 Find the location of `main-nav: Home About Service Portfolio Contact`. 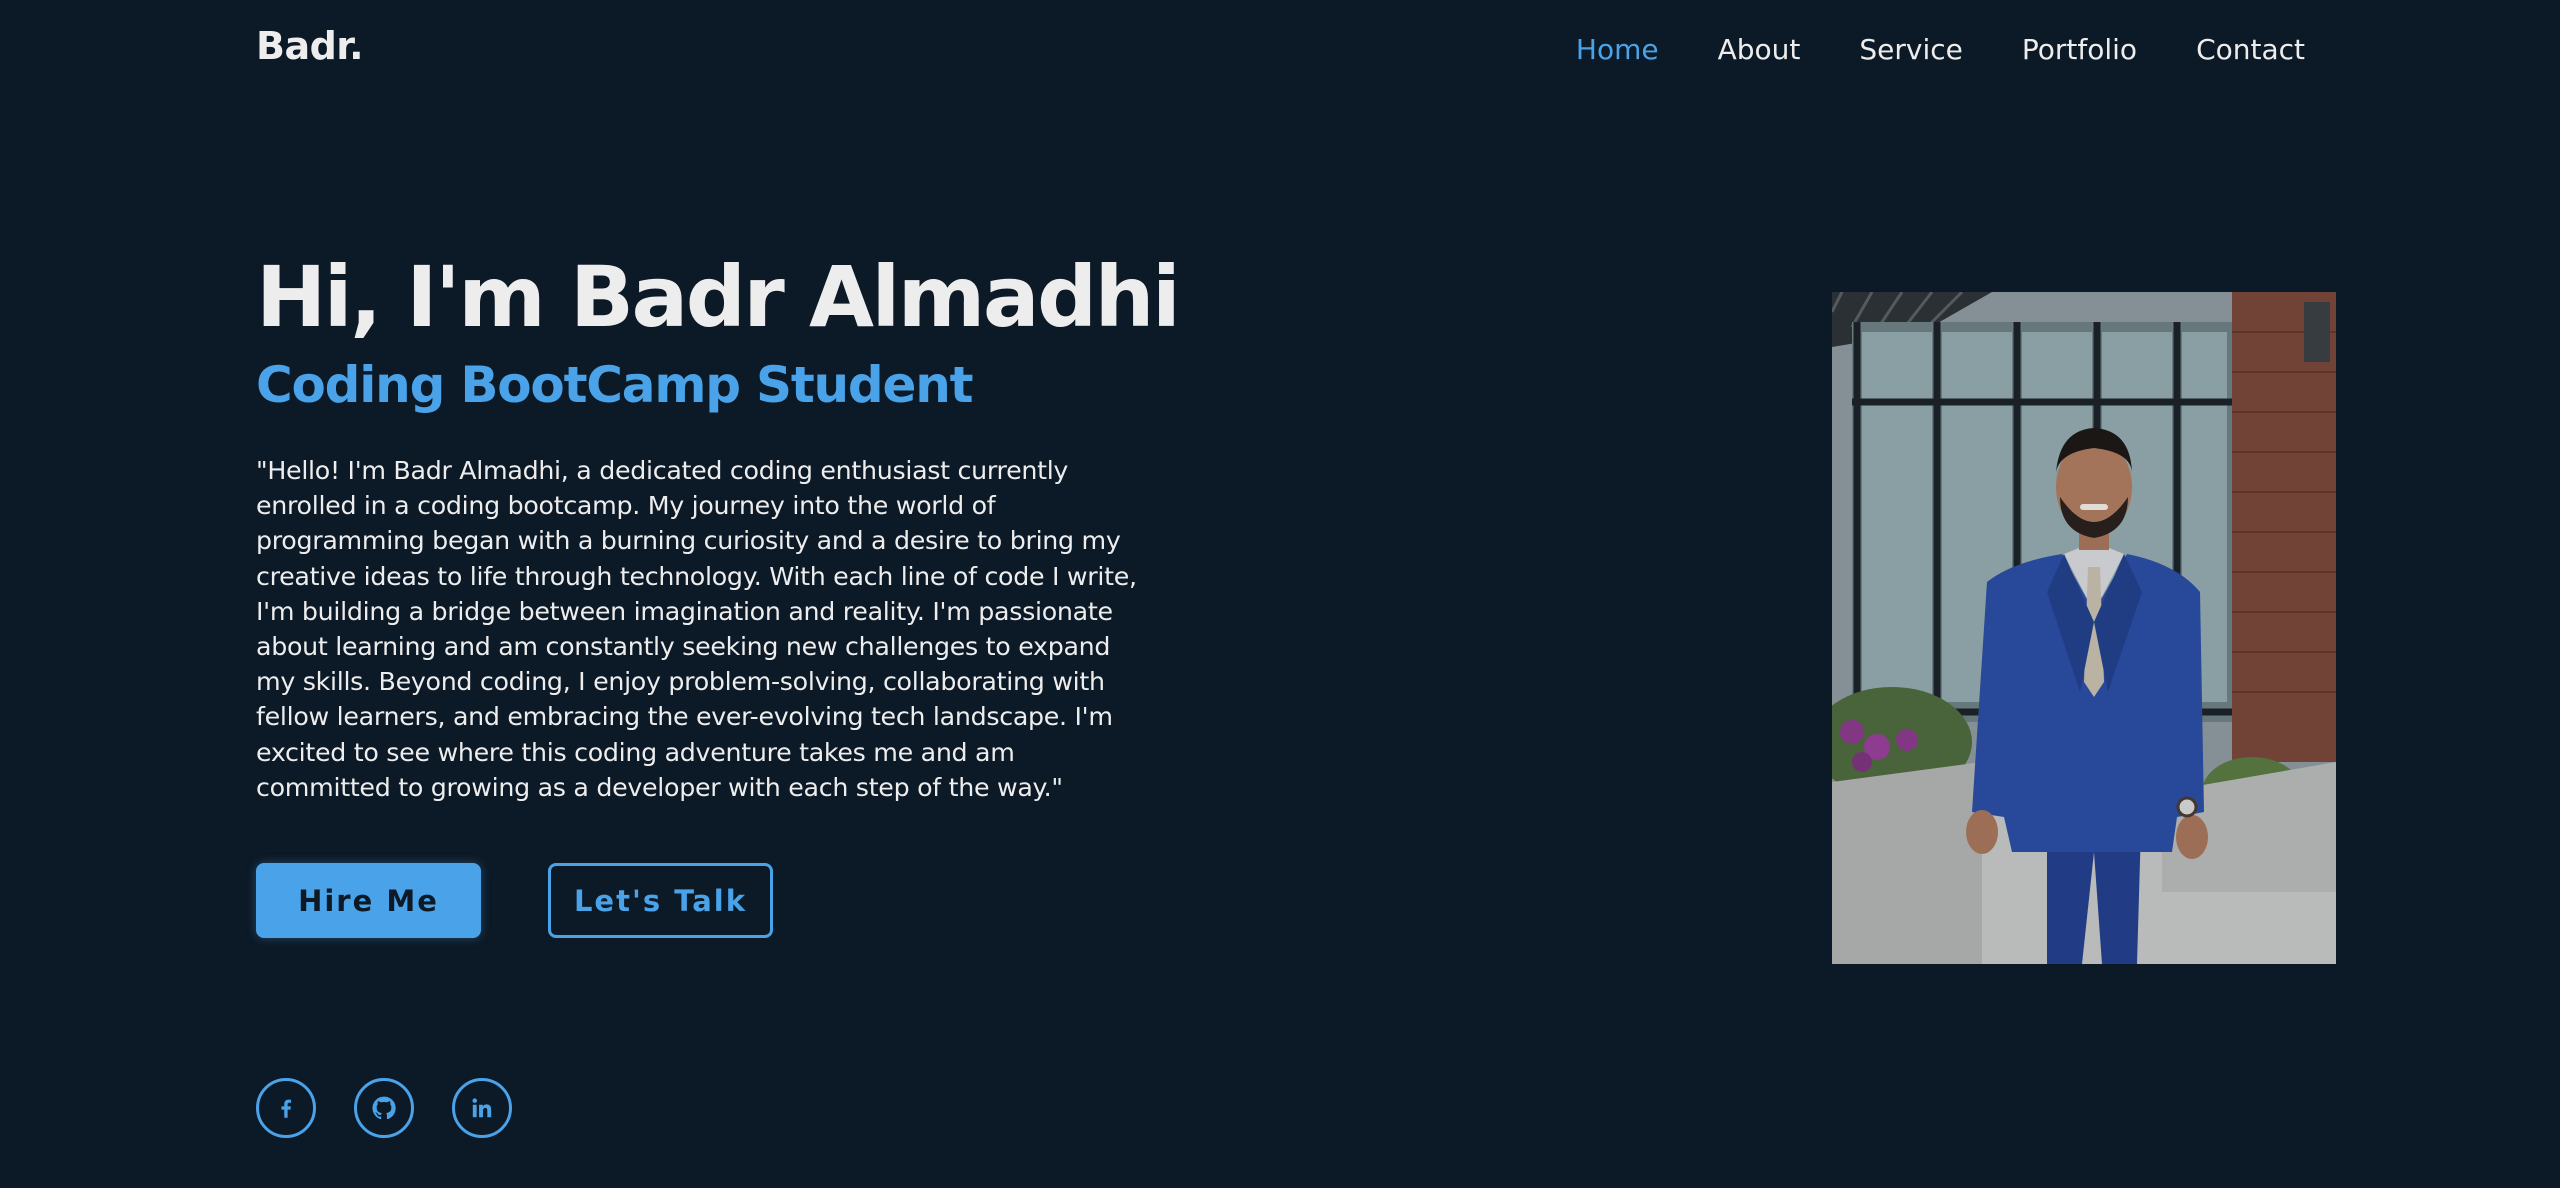

main-nav: Home About Service Portfolio Contact is located at coordinates (1940, 50).